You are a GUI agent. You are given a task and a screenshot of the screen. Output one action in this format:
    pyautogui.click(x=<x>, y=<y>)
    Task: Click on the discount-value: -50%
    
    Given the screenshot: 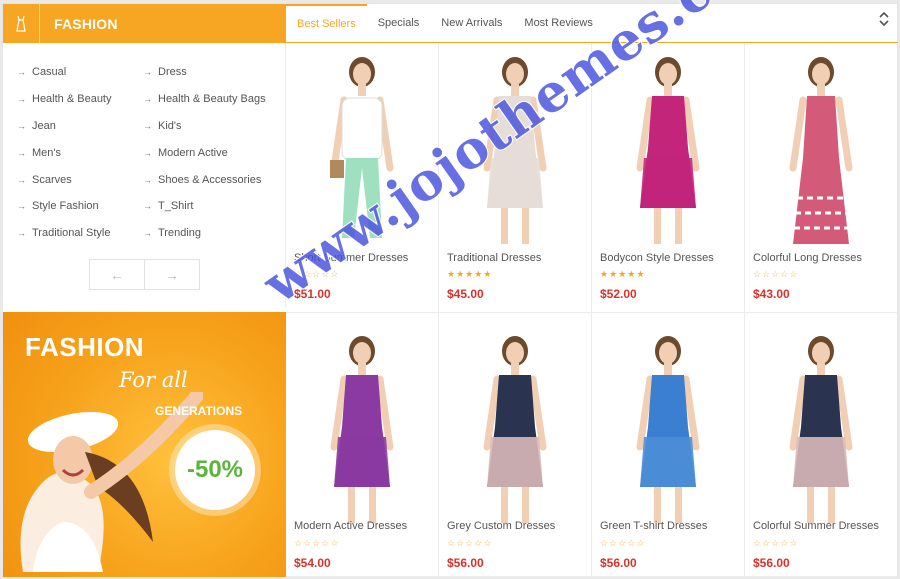 What is the action you would take?
    pyautogui.click(x=215, y=469)
    